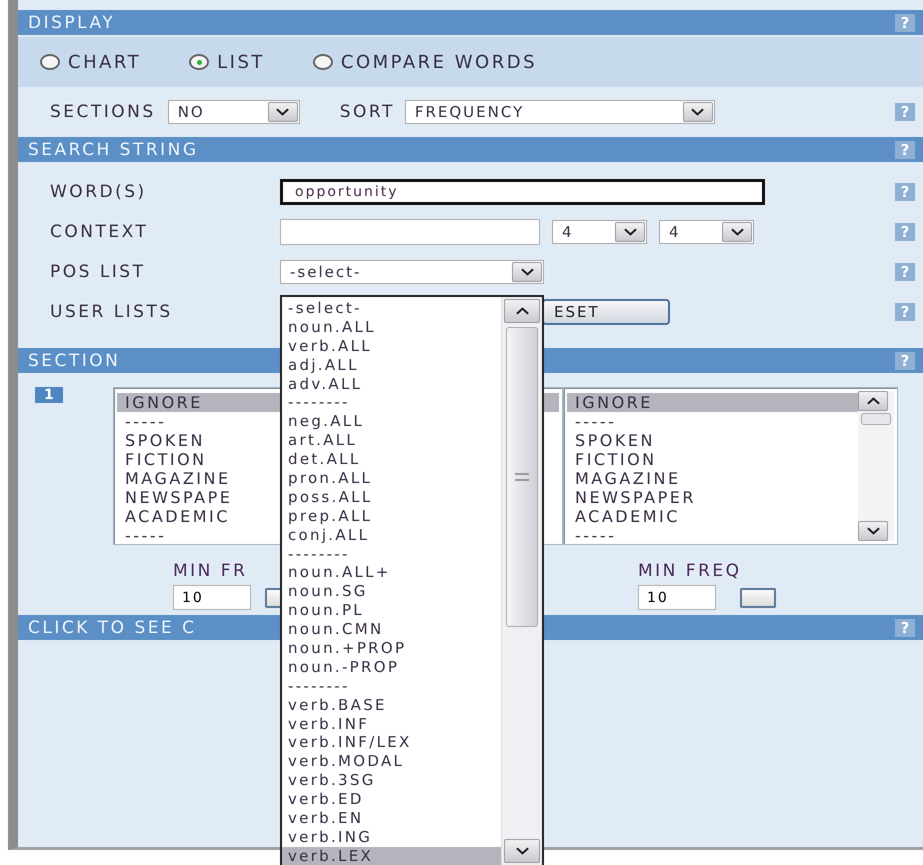 This screenshot has width=923, height=865. I want to click on sections-select: NO, so click(234, 112).